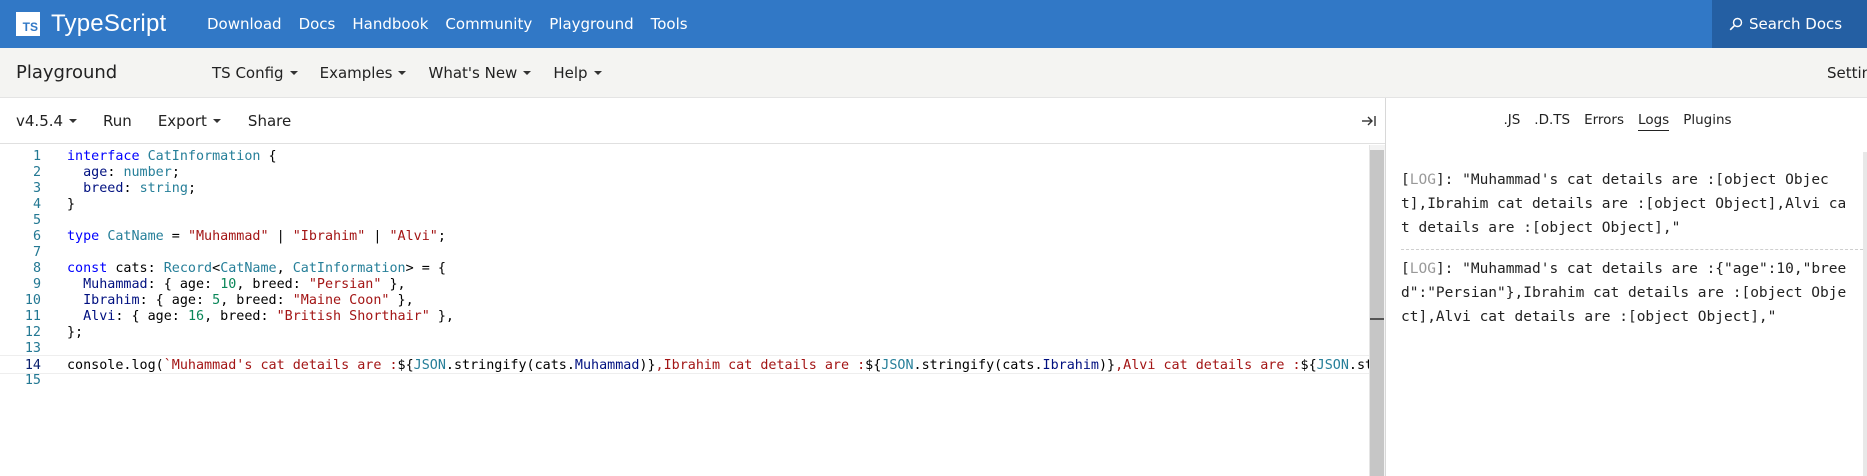 This screenshot has height=476, width=1867. I want to click on code-token: "Ibrahim", so click(329, 236).